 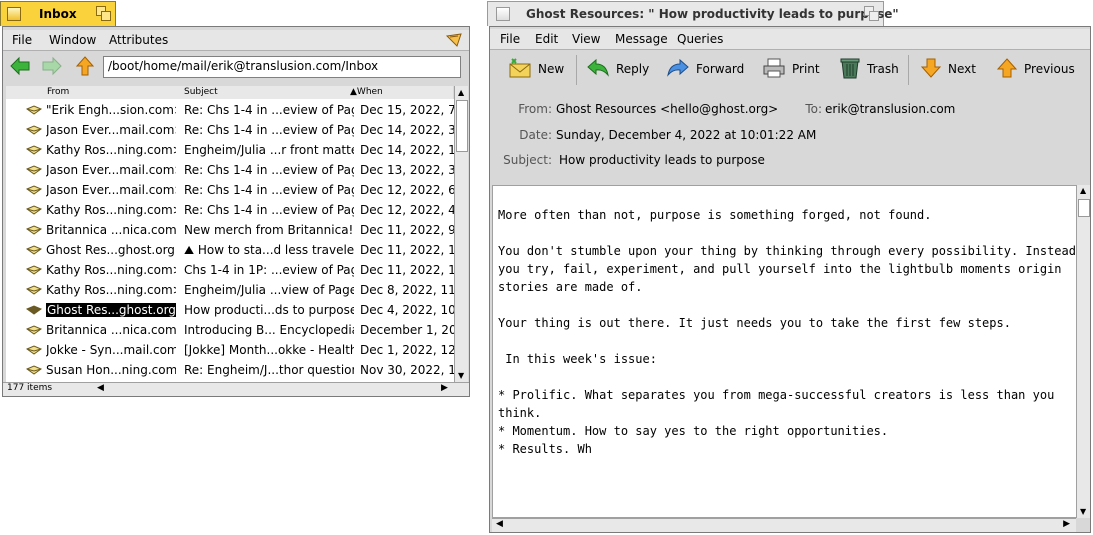 I want to click on forward-arrow-icon, so click(x=52, y=66).